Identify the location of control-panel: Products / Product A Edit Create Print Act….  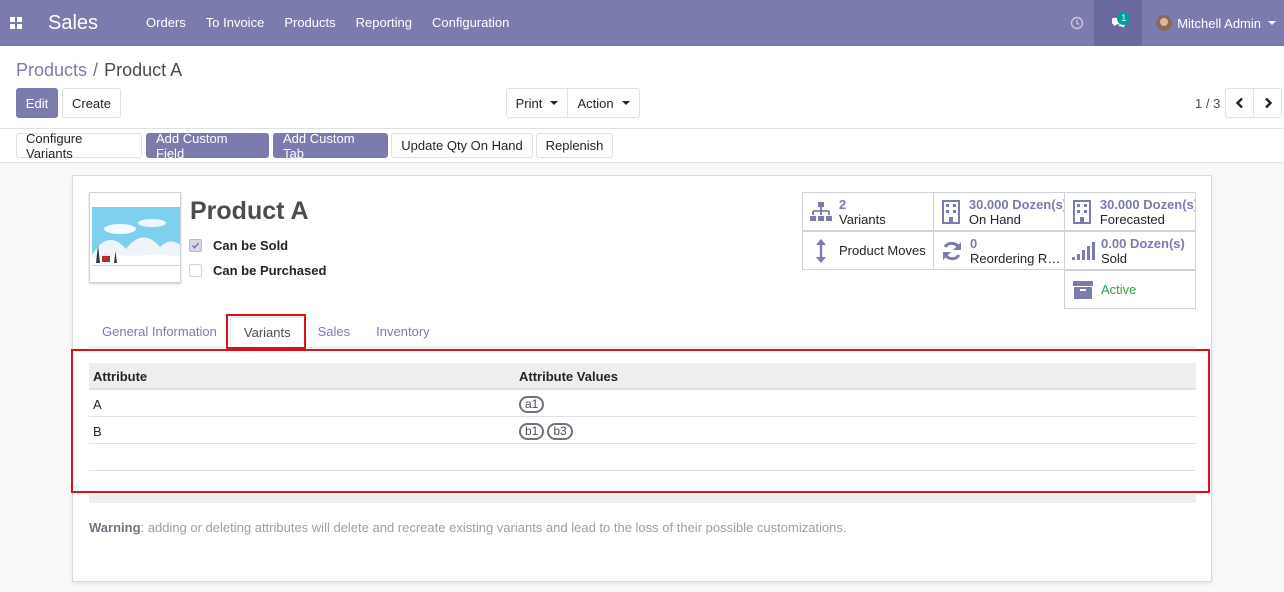
(642, 87).